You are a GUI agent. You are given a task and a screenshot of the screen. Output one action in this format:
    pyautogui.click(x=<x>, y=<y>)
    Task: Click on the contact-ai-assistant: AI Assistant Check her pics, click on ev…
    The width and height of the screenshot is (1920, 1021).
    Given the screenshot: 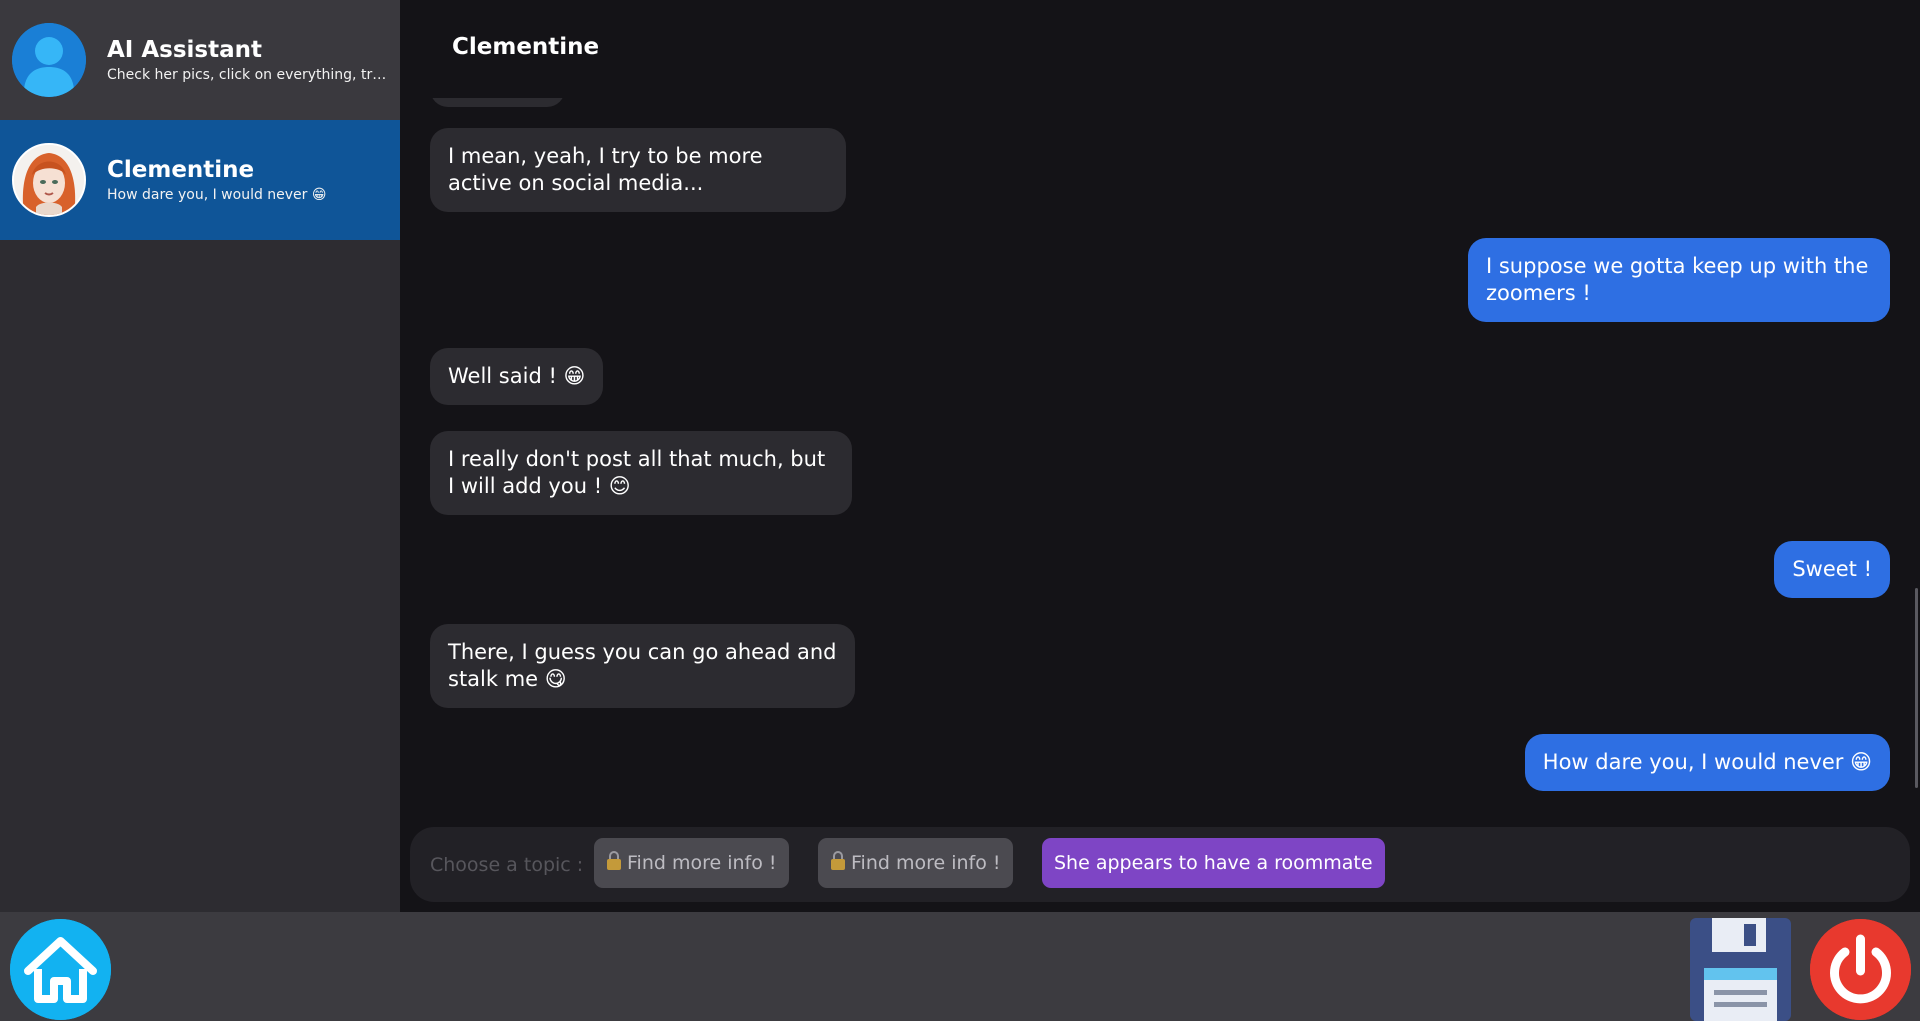 What is the action you would take?
    pyautogui.click(x=200, y=60)
    